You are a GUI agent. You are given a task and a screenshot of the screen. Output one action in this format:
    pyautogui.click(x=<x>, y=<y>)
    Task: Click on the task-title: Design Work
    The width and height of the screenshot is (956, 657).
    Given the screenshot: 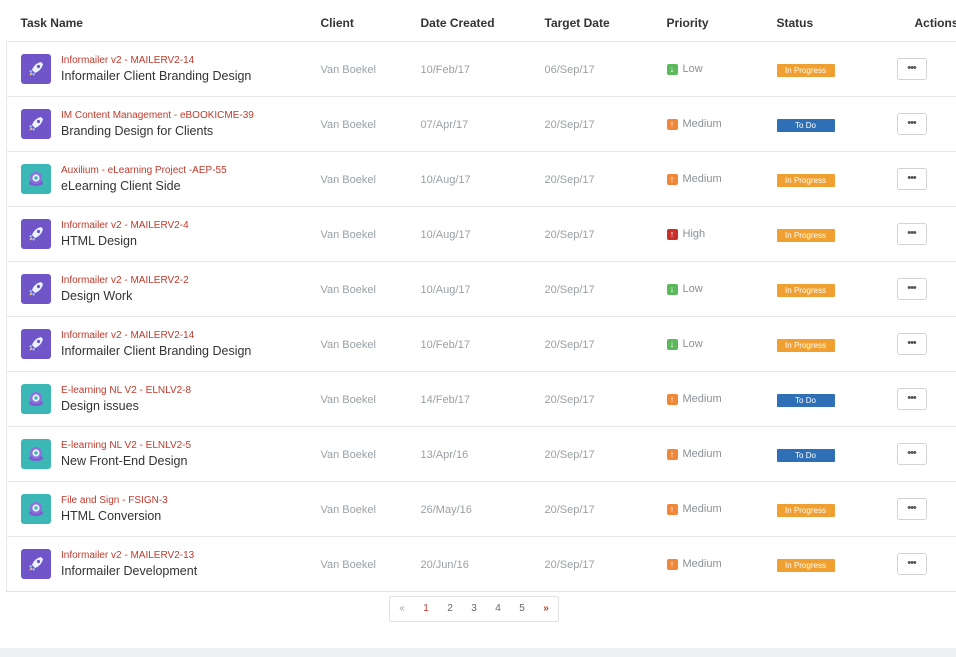 What is the action you would take?
    pyautogui.click(x=125, y=296)
    